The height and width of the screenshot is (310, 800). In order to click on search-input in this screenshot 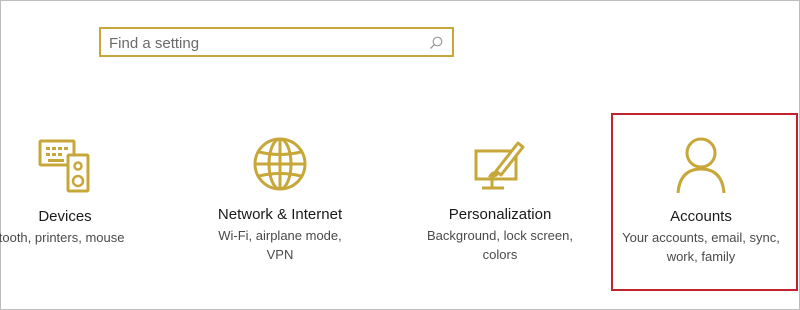, I will do `click(264, 43)`.